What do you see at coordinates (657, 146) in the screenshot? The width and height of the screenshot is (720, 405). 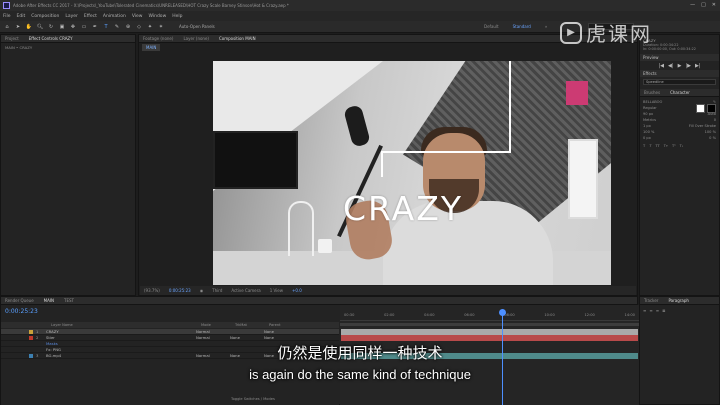 I see `all-caps-button: TT` at bounding box center [657, 146].